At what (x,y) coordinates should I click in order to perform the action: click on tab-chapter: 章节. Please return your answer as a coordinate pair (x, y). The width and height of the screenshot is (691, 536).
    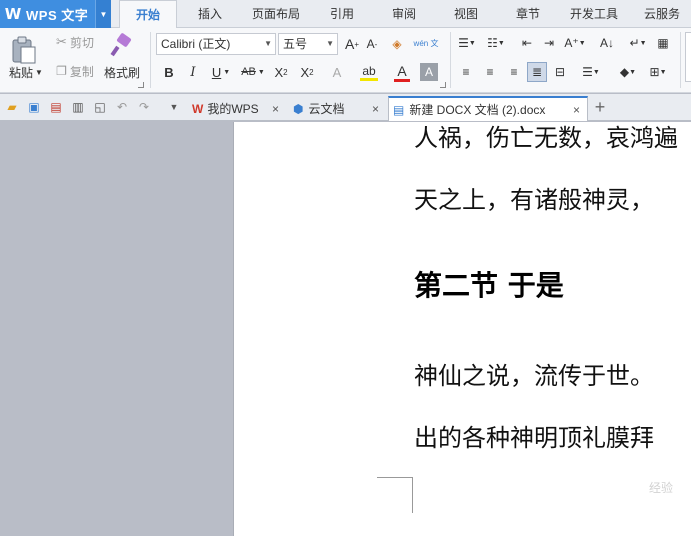
    Looking at the image, I should click on (528, 14).